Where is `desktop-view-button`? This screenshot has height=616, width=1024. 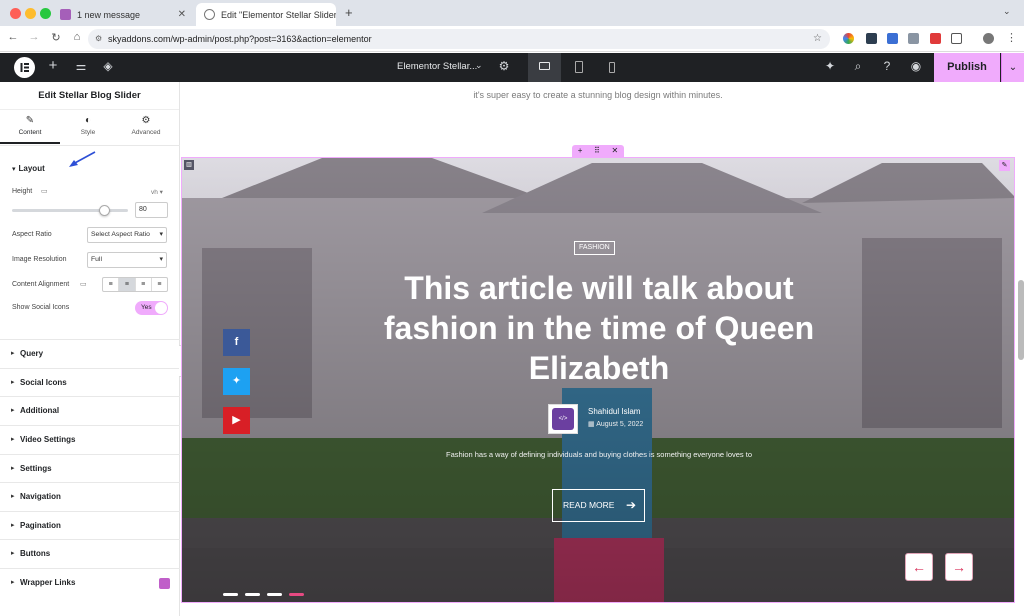
desktop-view-button is located at coordinates (544, 67).